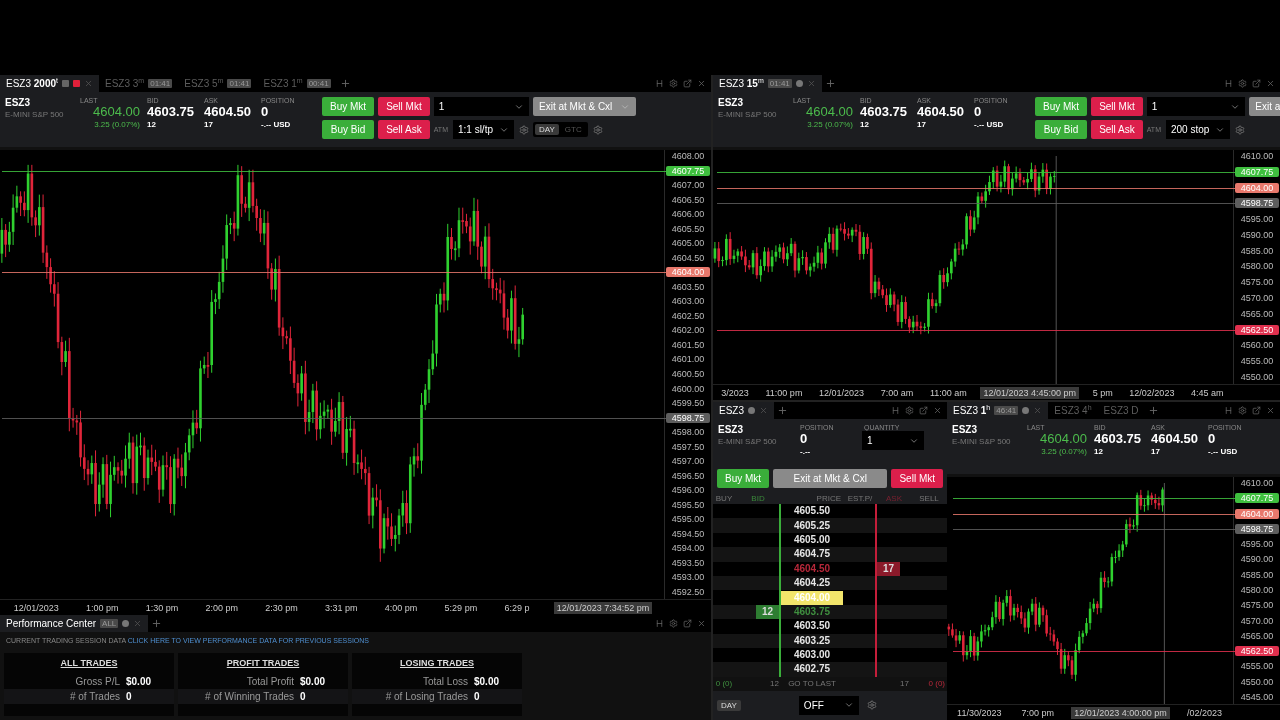 This screenshot has width=1280, height=720. Describe the element at coordinates (1038, 712) in the screenshot. I see `time-label: 7:00 pm` at that location.